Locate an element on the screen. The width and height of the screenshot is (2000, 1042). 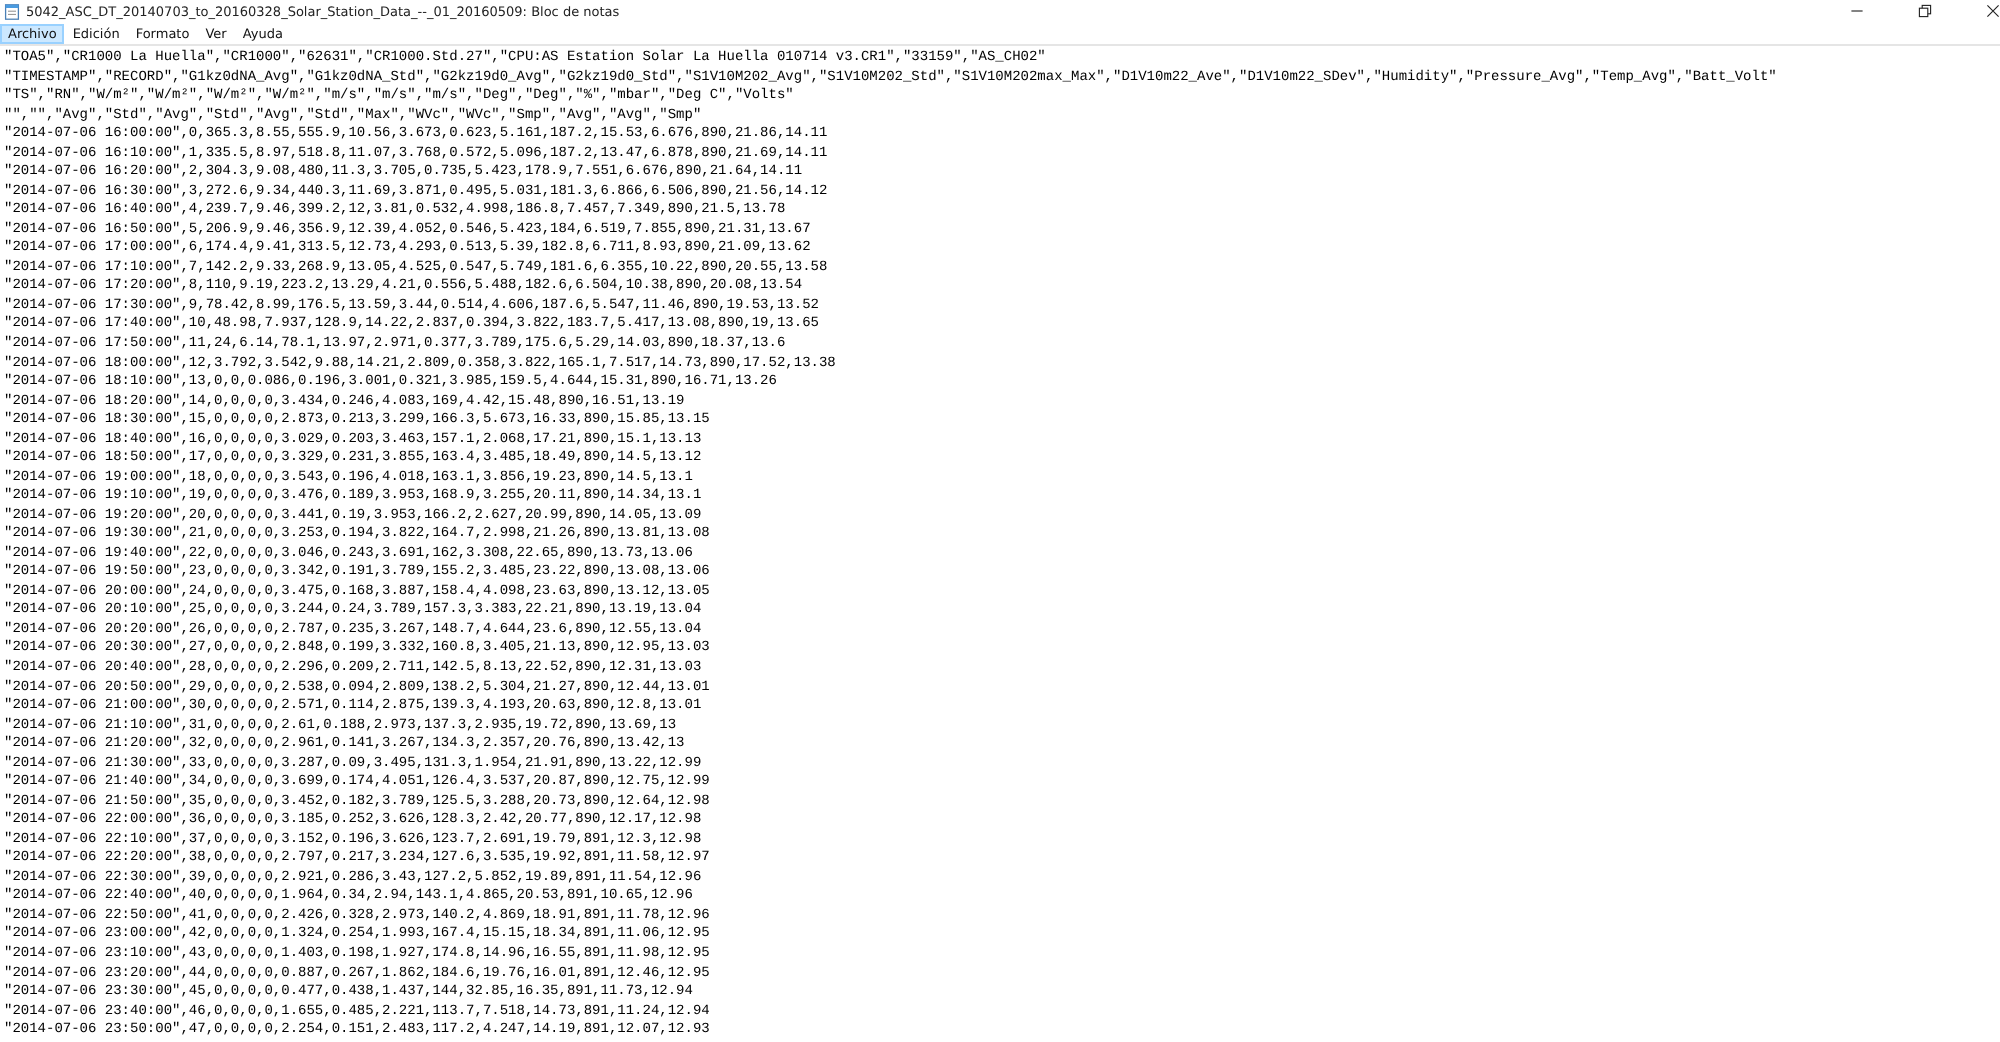
minimize-icon is located at coordinates (1857, 11).